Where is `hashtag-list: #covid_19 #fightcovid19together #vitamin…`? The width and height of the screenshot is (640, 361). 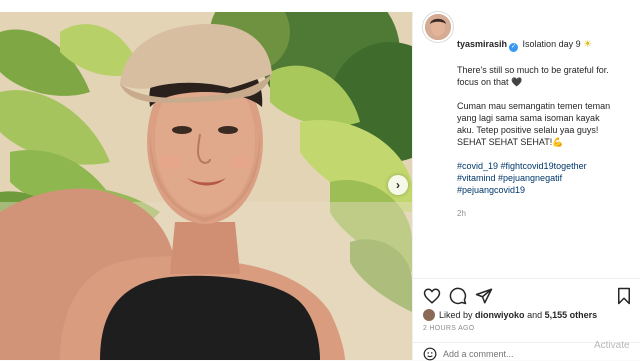
hashtag-list: #covid_19 #fightcovid19together #vitamin… is located at coordinates (545, 178).